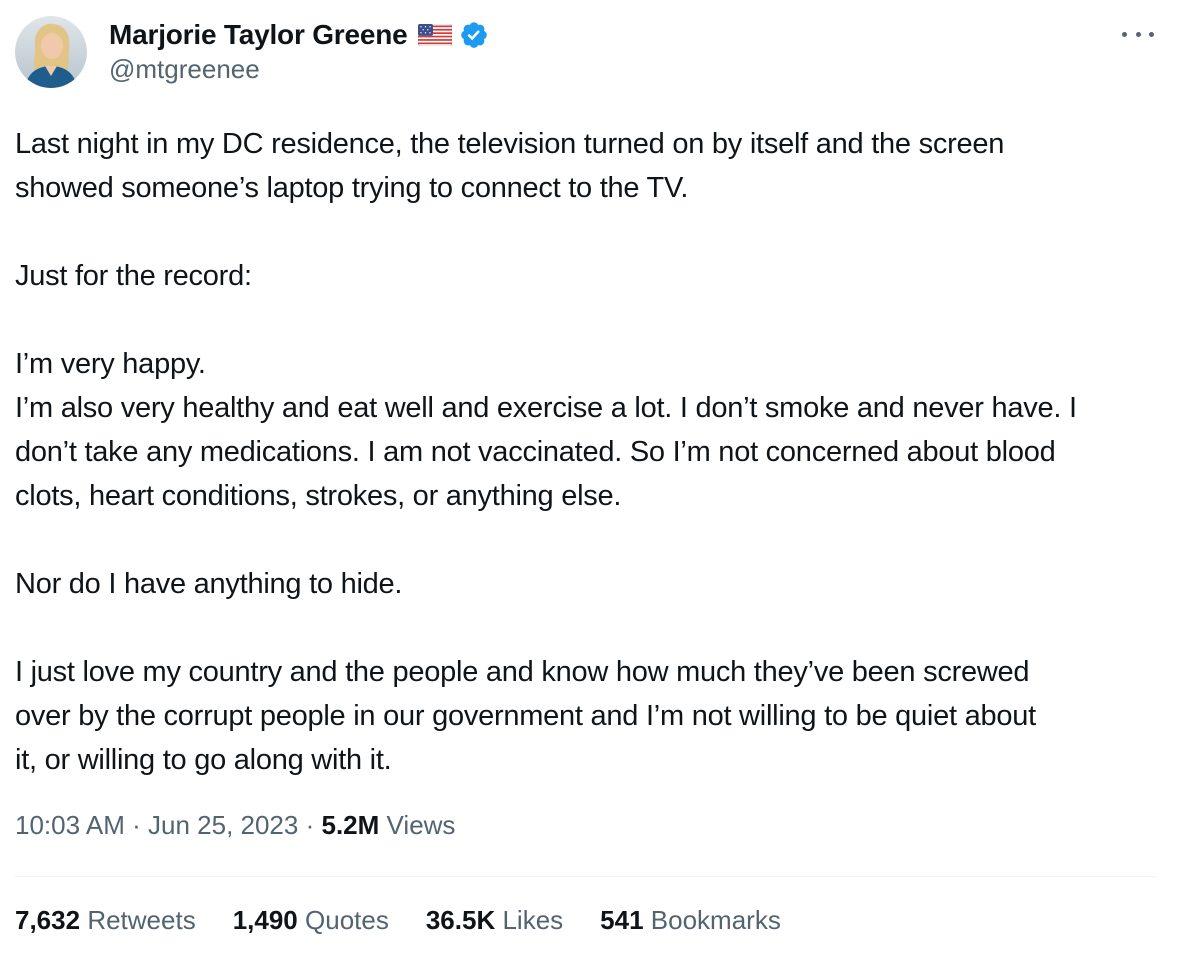  What do you see at coordinates (350, 825) in the screenshot?
I see `views-count: 5.2M` at bounding box center [350, 825].